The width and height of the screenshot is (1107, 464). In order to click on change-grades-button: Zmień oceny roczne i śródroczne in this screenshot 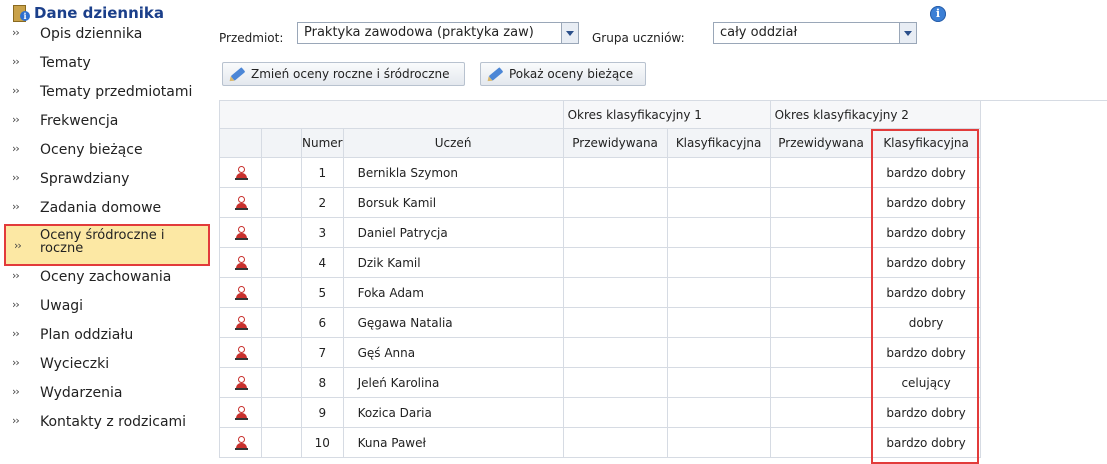, I will do `click(343, 74)`.